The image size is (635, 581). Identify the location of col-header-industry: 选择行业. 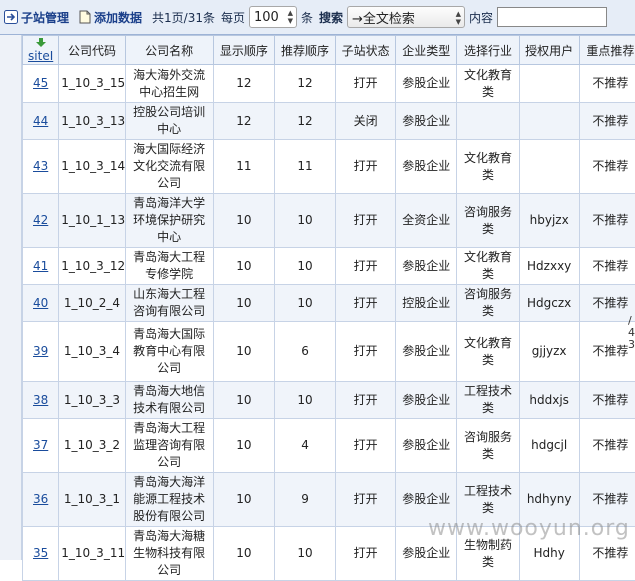
(488, 50).